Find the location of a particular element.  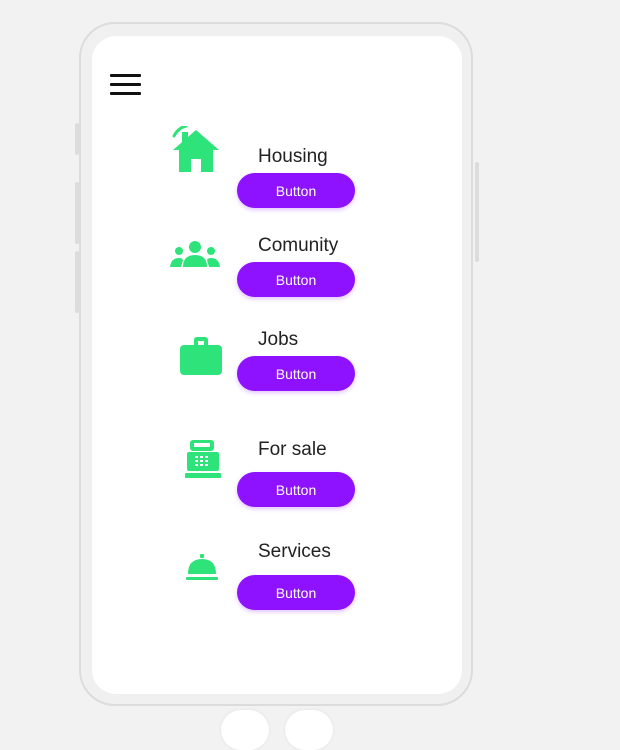

briefcase-icon is located at coordinates (201, 356).